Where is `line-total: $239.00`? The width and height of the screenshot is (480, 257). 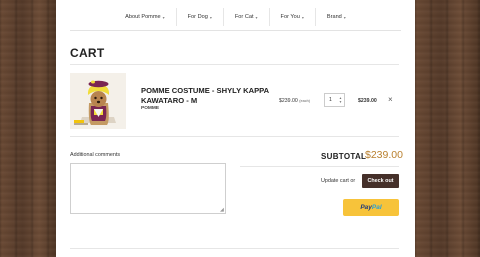
line-total: $239.00 is located at coordinates (367, 101).